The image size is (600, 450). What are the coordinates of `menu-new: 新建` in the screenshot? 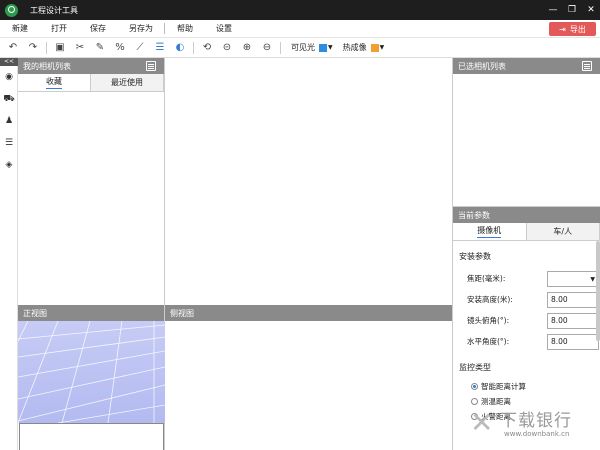 It's located at (20, 28).